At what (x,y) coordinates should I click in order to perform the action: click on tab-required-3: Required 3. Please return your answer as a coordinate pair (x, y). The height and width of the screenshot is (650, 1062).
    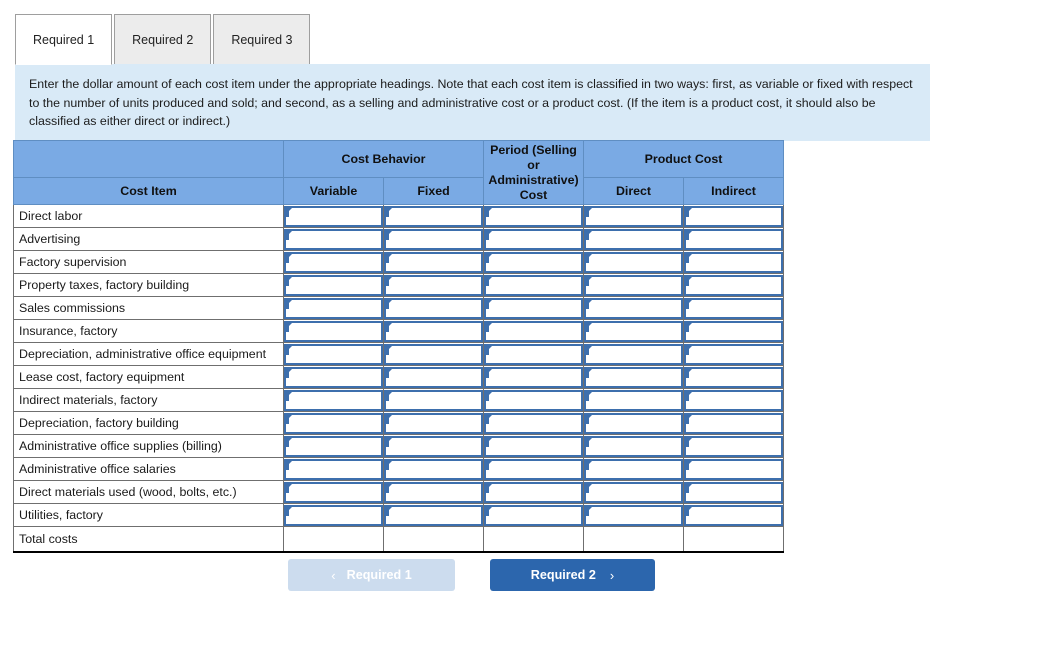
    Looking at the image, I should click on (262, 39).